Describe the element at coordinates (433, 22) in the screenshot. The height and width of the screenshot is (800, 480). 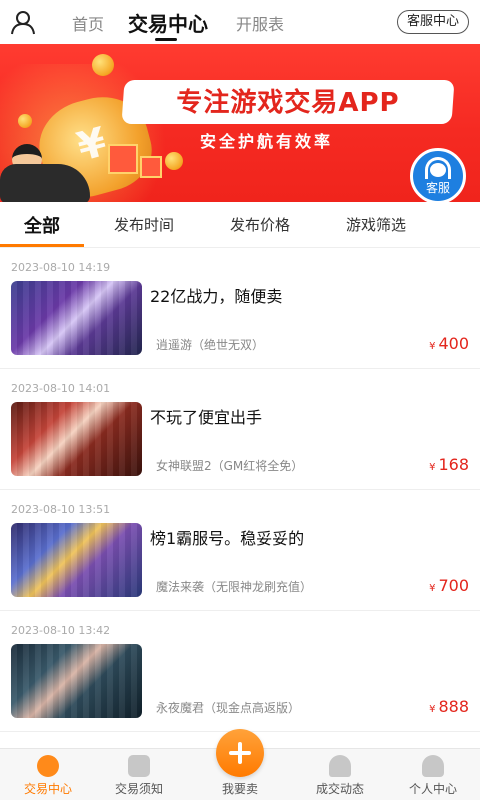
I see `customer-service-button: 客服中心` at that location.